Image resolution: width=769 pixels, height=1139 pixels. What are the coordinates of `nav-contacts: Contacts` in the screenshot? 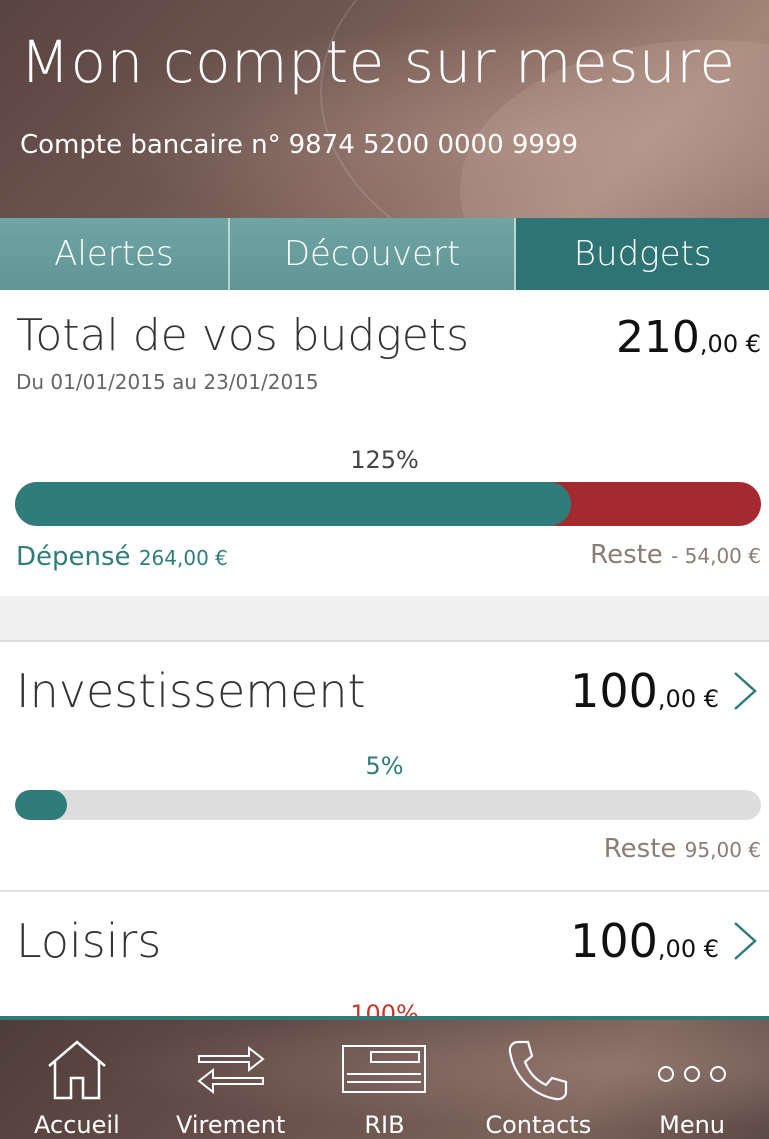 It's located at (538, 1079).